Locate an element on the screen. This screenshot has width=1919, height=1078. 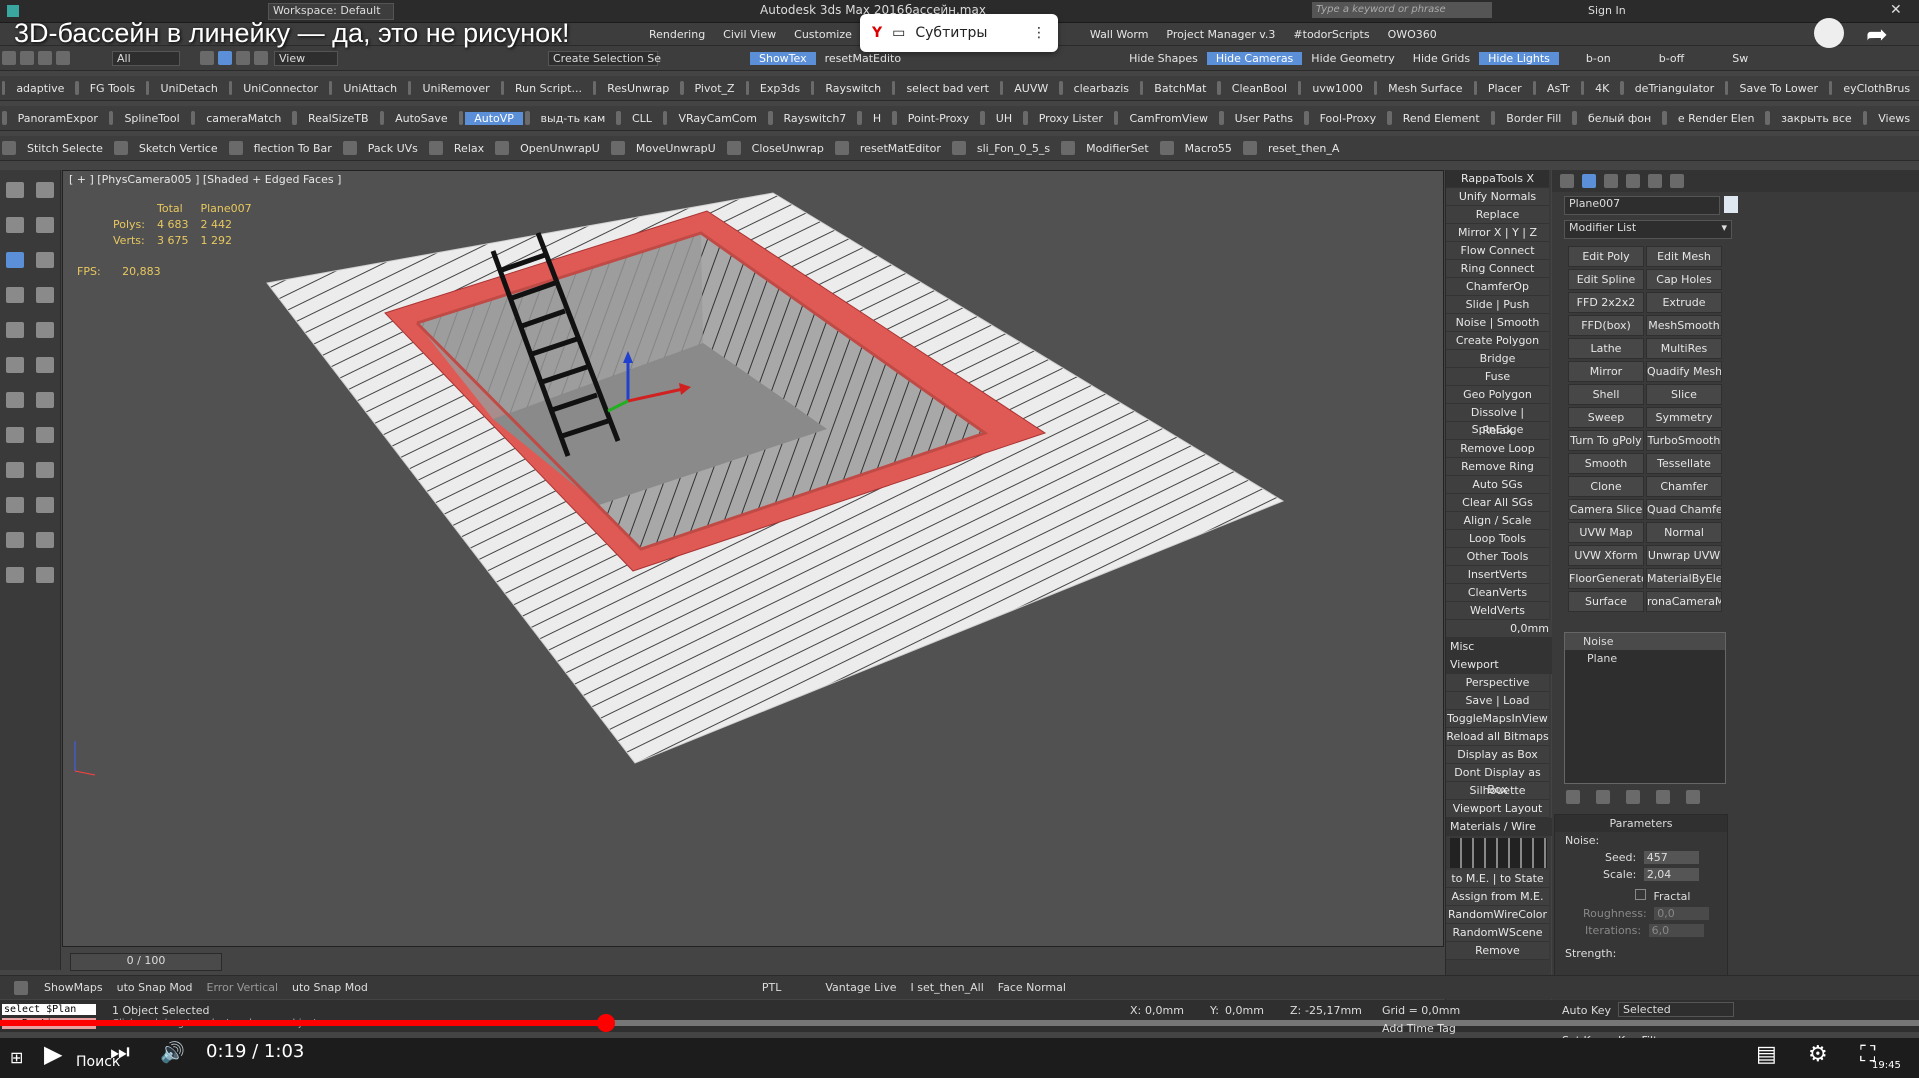
script-tool-button-20: 4K is located at coordinates (1602, 88).